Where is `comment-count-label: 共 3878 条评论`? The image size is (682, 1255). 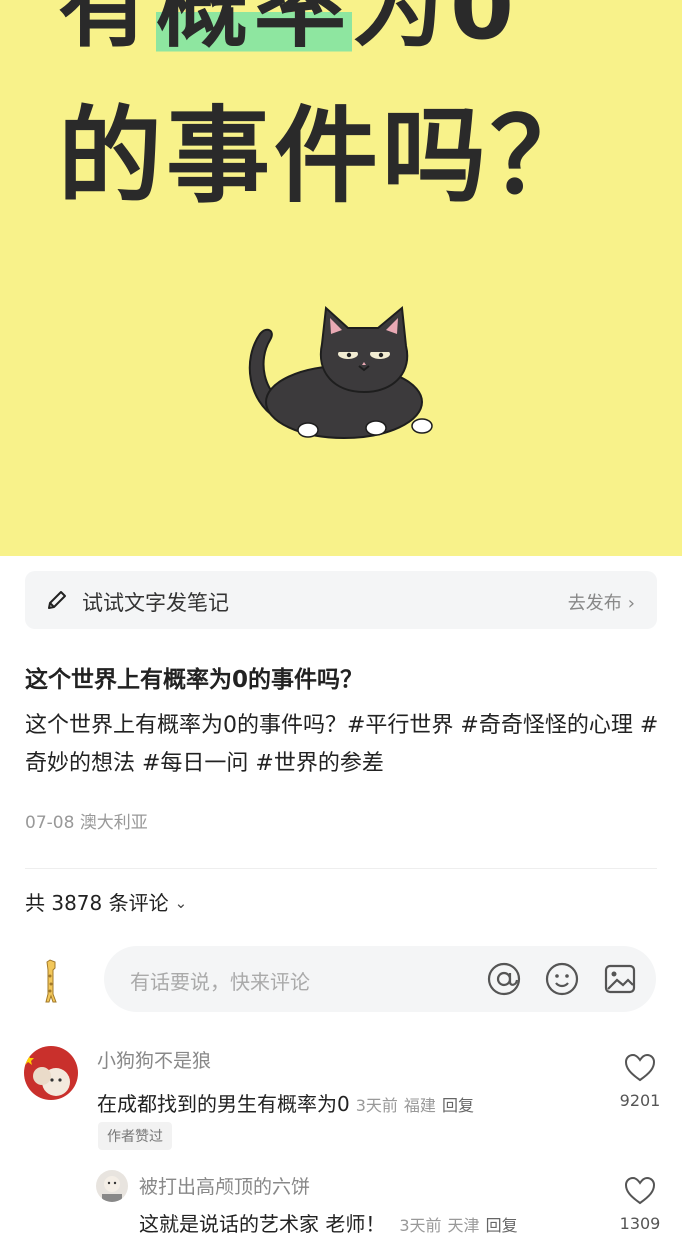
comment-count-label: 共 3878 条评论 is located at coordinates (97, 903).